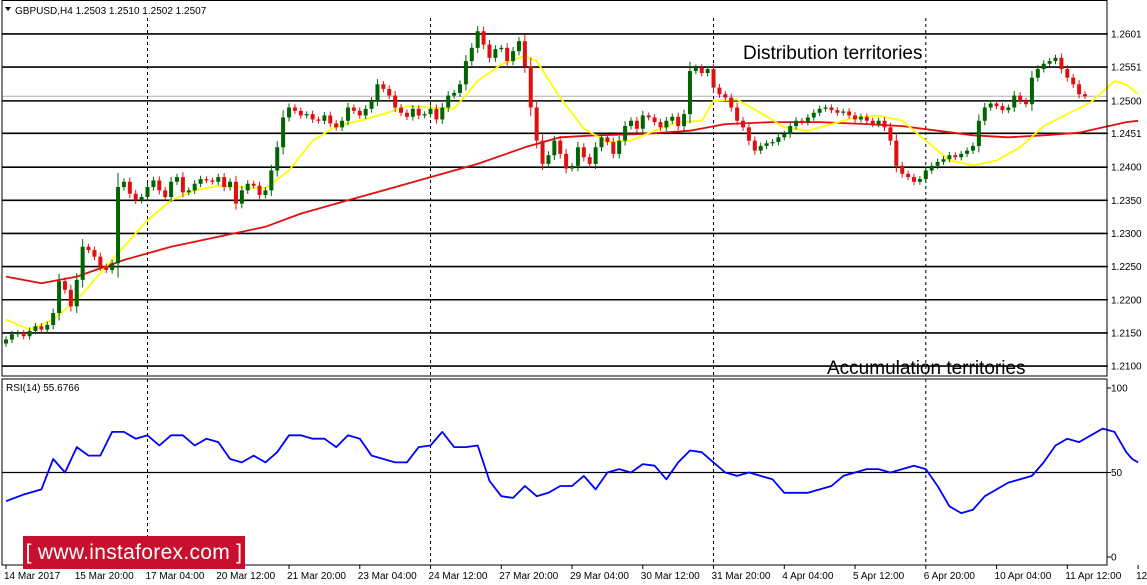  What do you see at coordinates (670, 576) in the screenshot?
I see `time-tick-label: 30 Mar 12:00` at bounding box center [670, 576].